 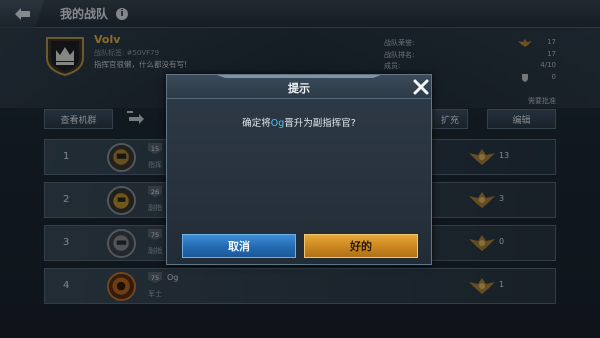 I want to click on close-button, so click(x=421, y=87).